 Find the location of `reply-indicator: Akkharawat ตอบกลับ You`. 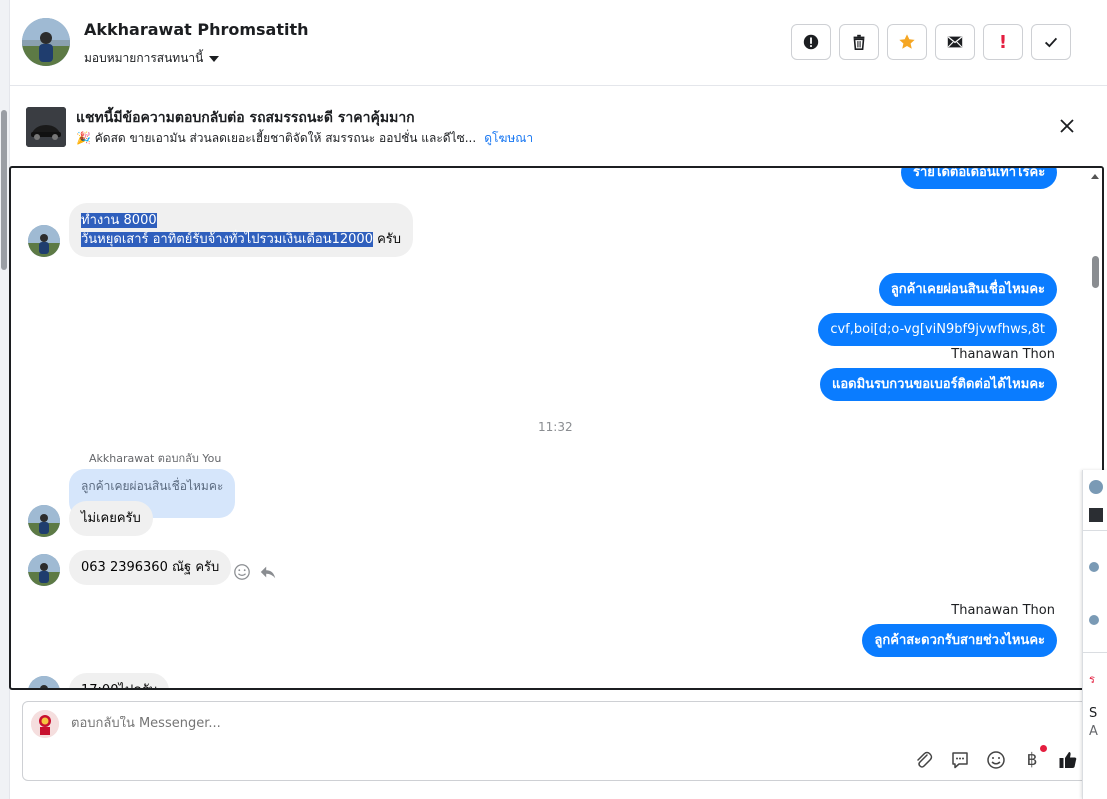

reply-indicator: Akkharawat ตอบกลับ You is located at coordinates (155, 458).